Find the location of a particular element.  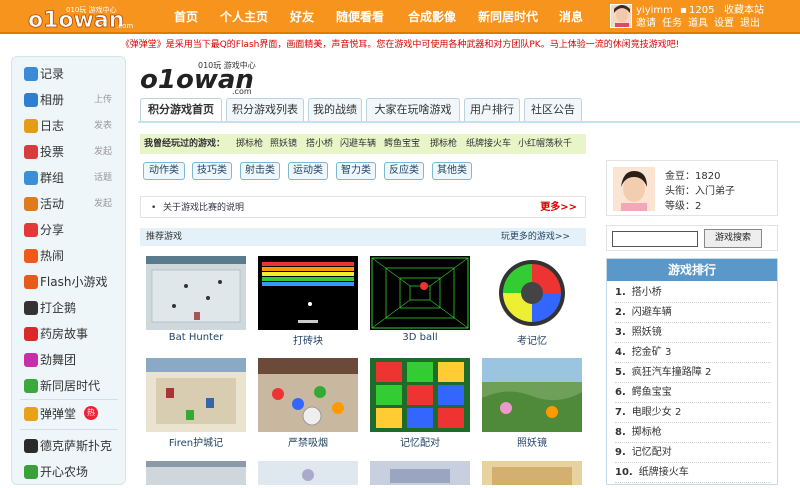

more-games-link: 玩更多的游戏>> is located at coordinates (535, 237).